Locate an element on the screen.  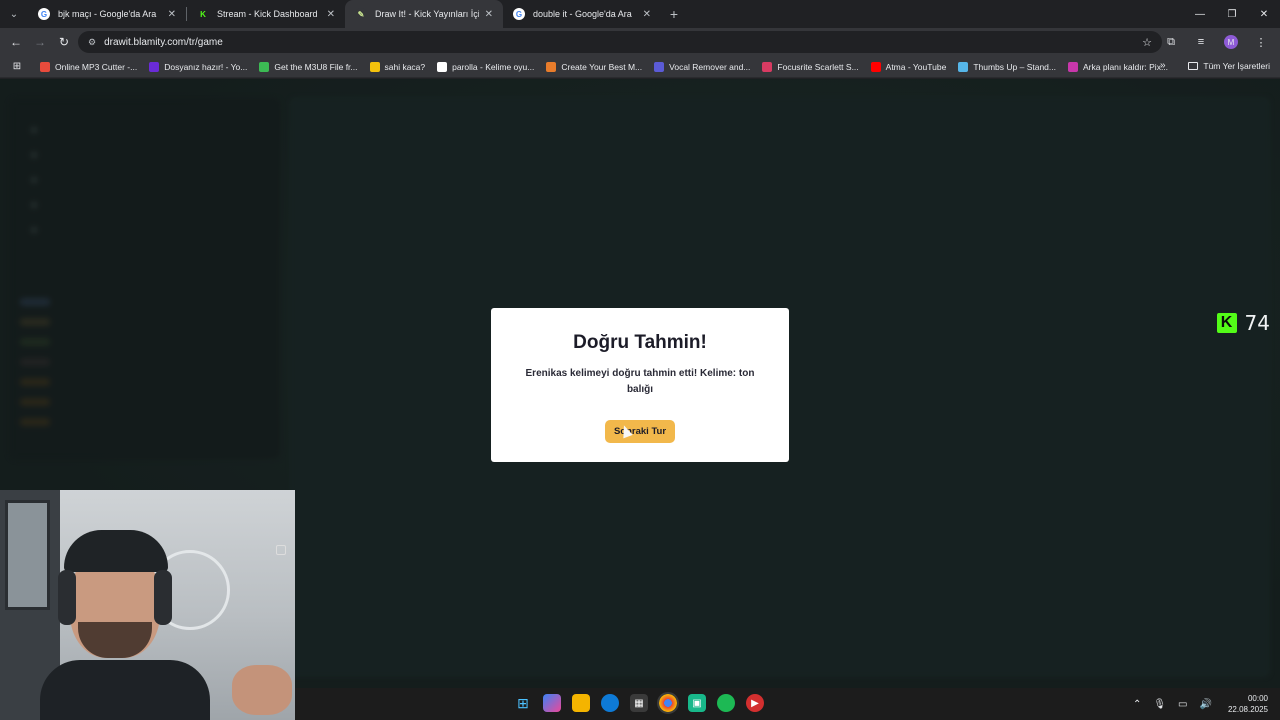
bookmark-star-icon: ☆ is located at coordinates (1147, 42).